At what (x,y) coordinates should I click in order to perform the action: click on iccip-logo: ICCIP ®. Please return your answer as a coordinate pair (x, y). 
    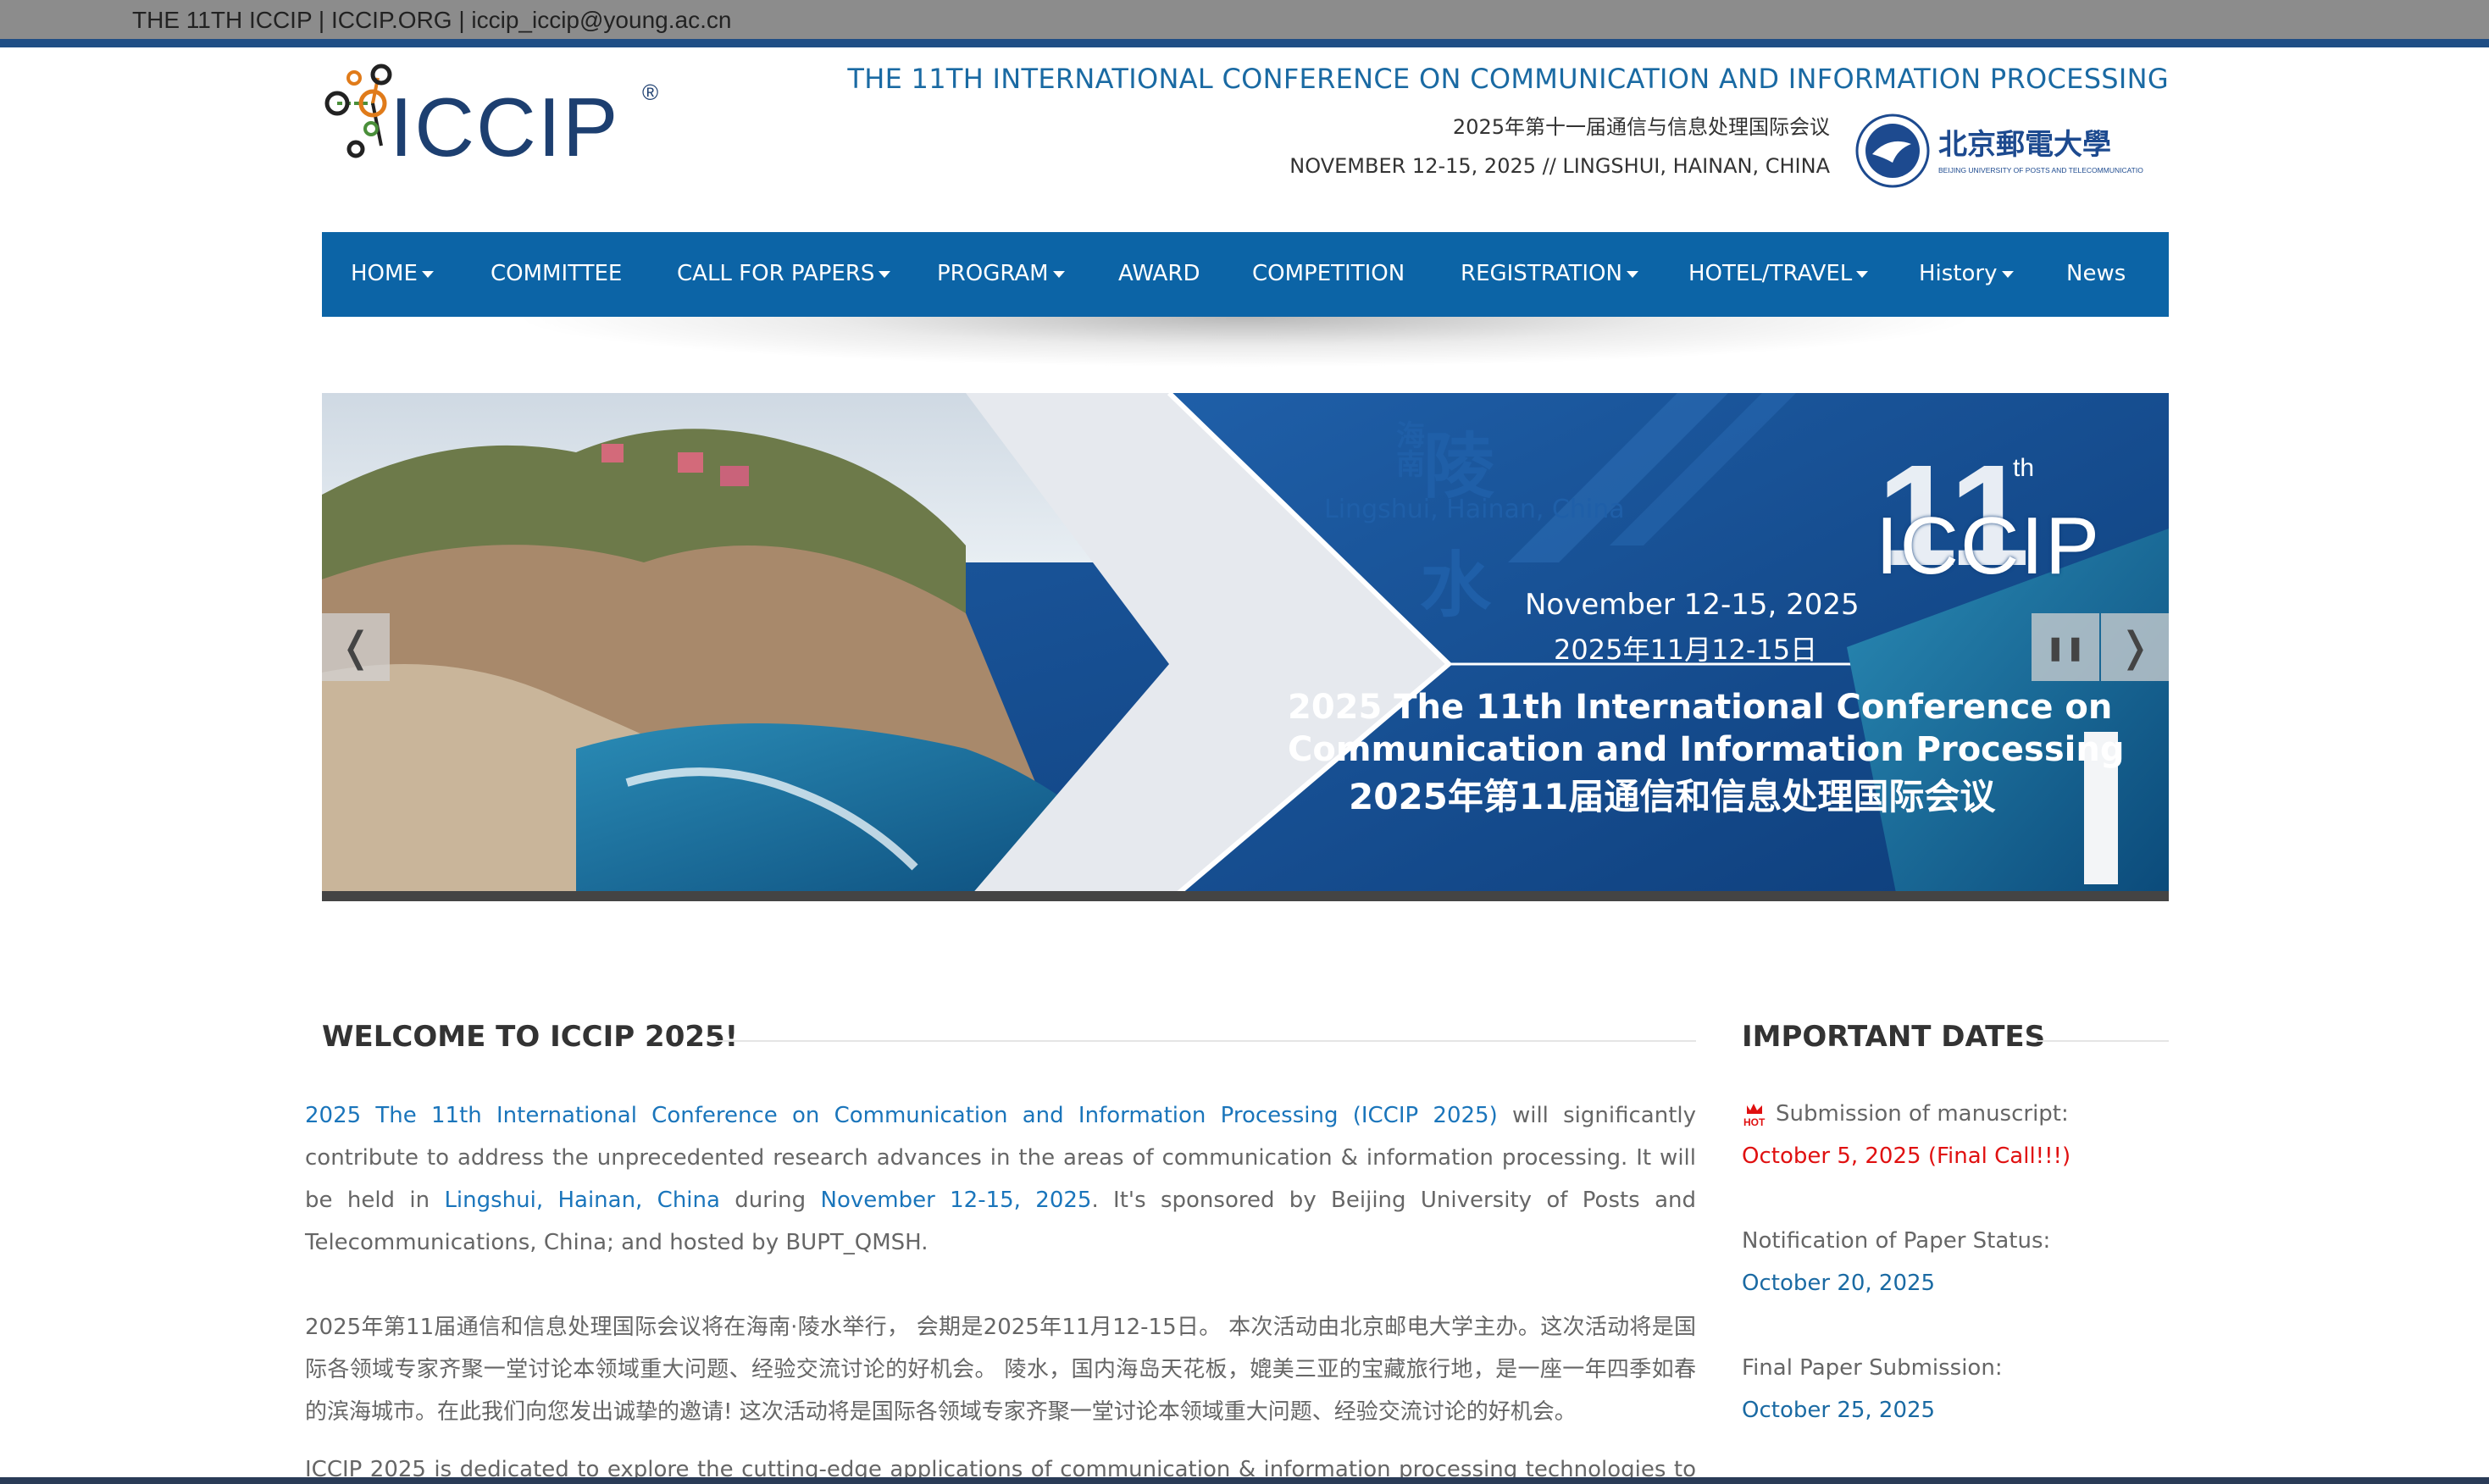
    Looking at the image, I should click on (491, 112).